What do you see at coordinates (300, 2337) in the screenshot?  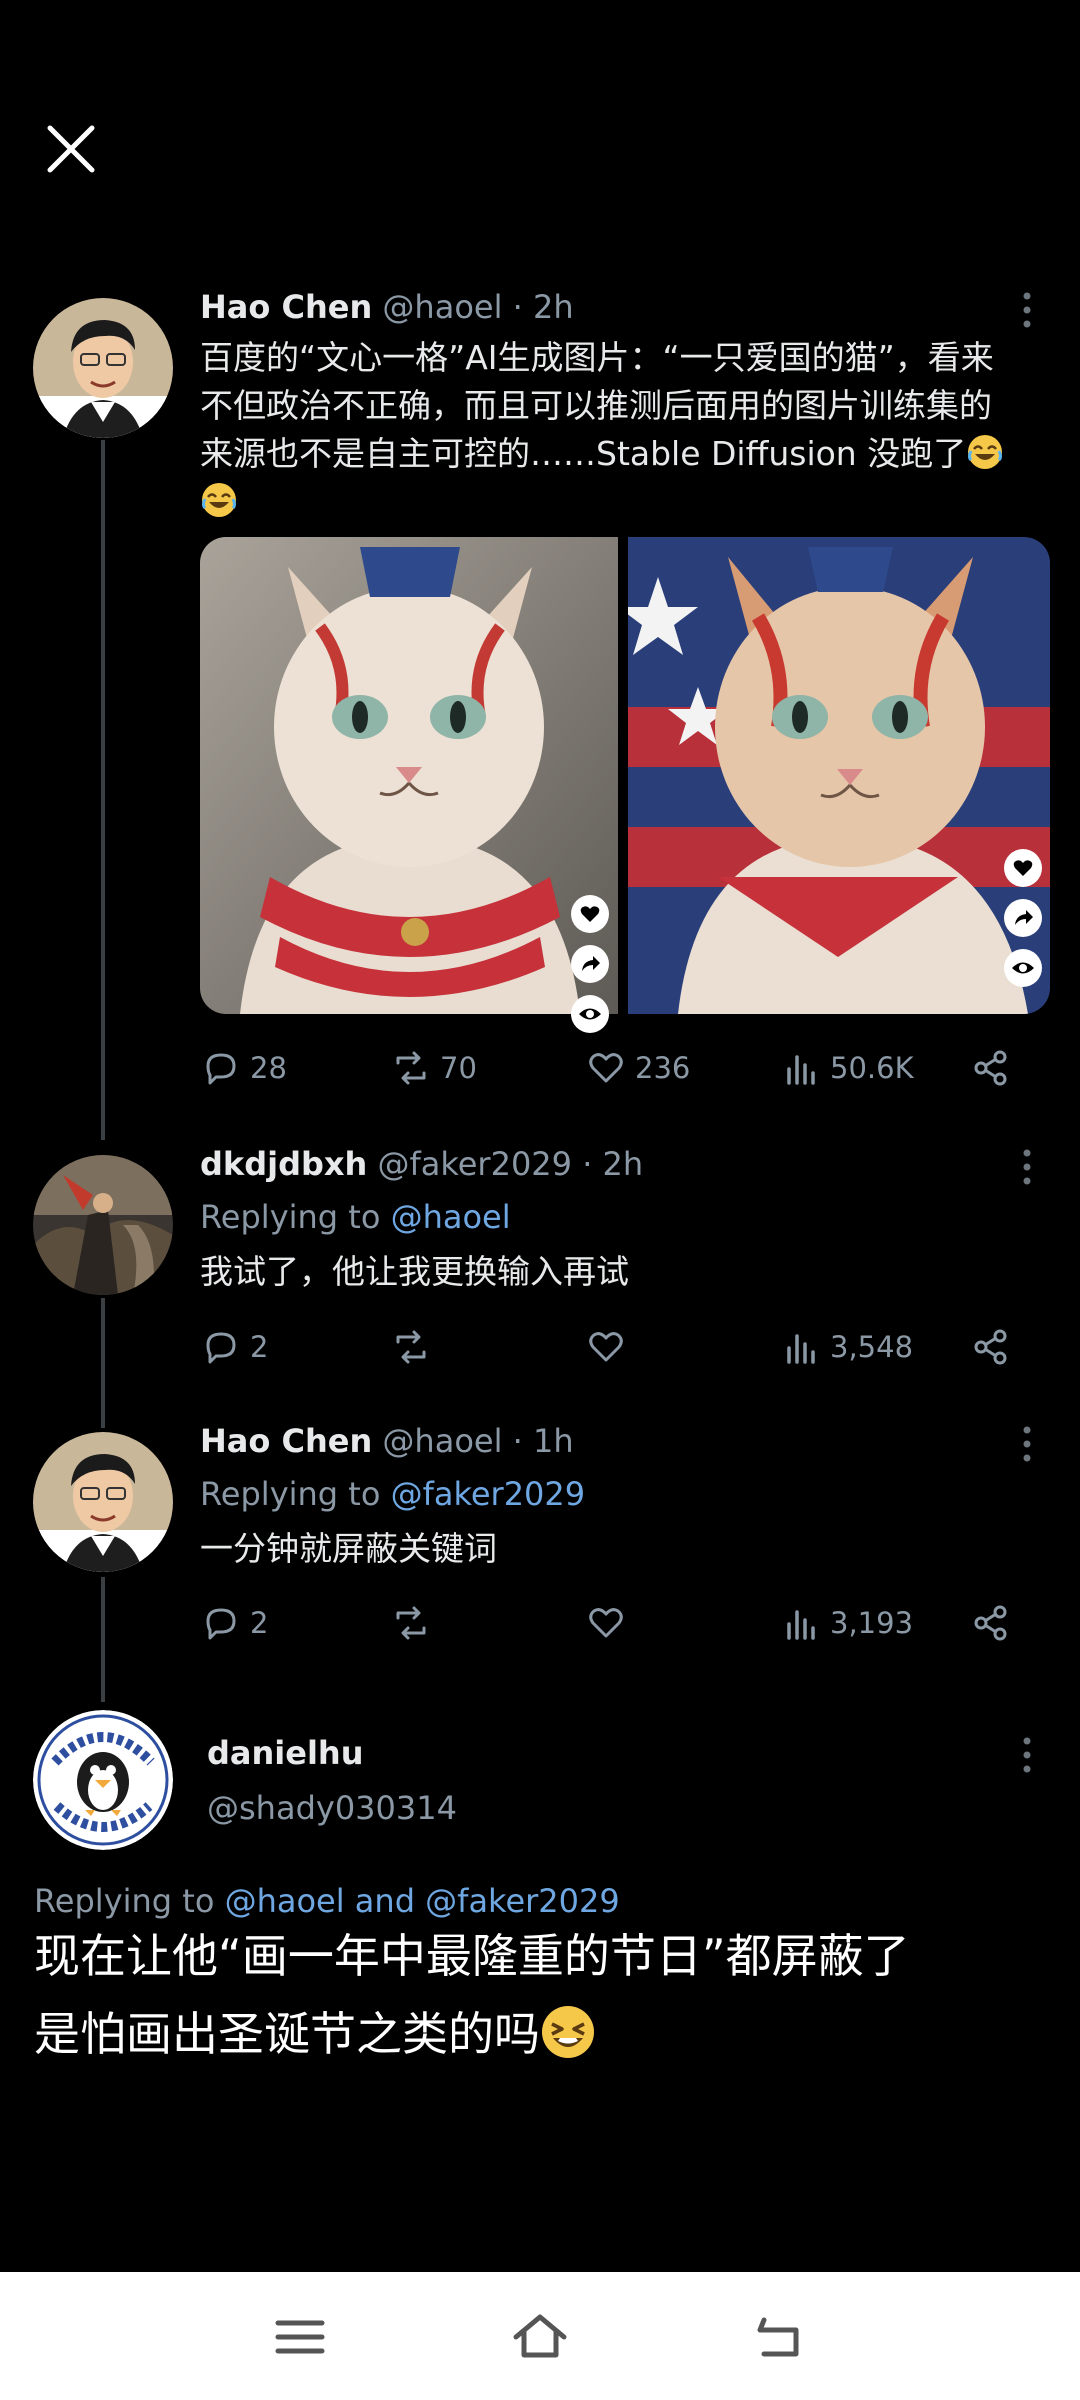 I see `recent-apps-button` at bounding box center [300, 2337].